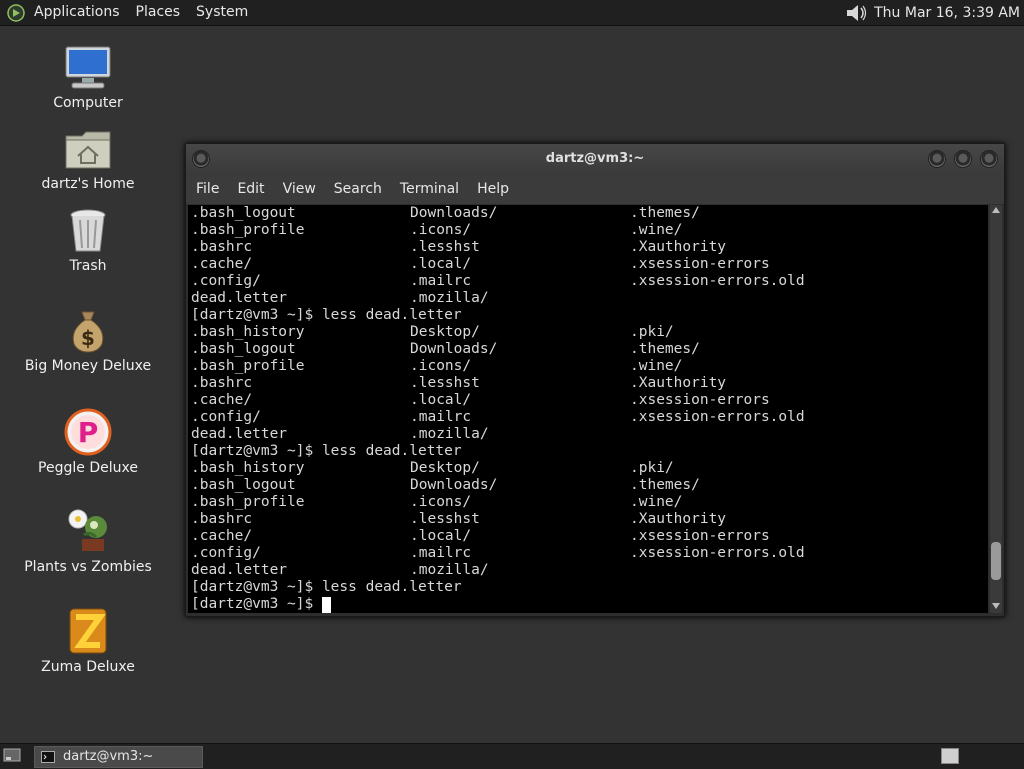 This screenshot has height=769, width=1024. I want to click on top-panel-tray: Thu Mar 16, 3:39 AM, so click(932, 12).